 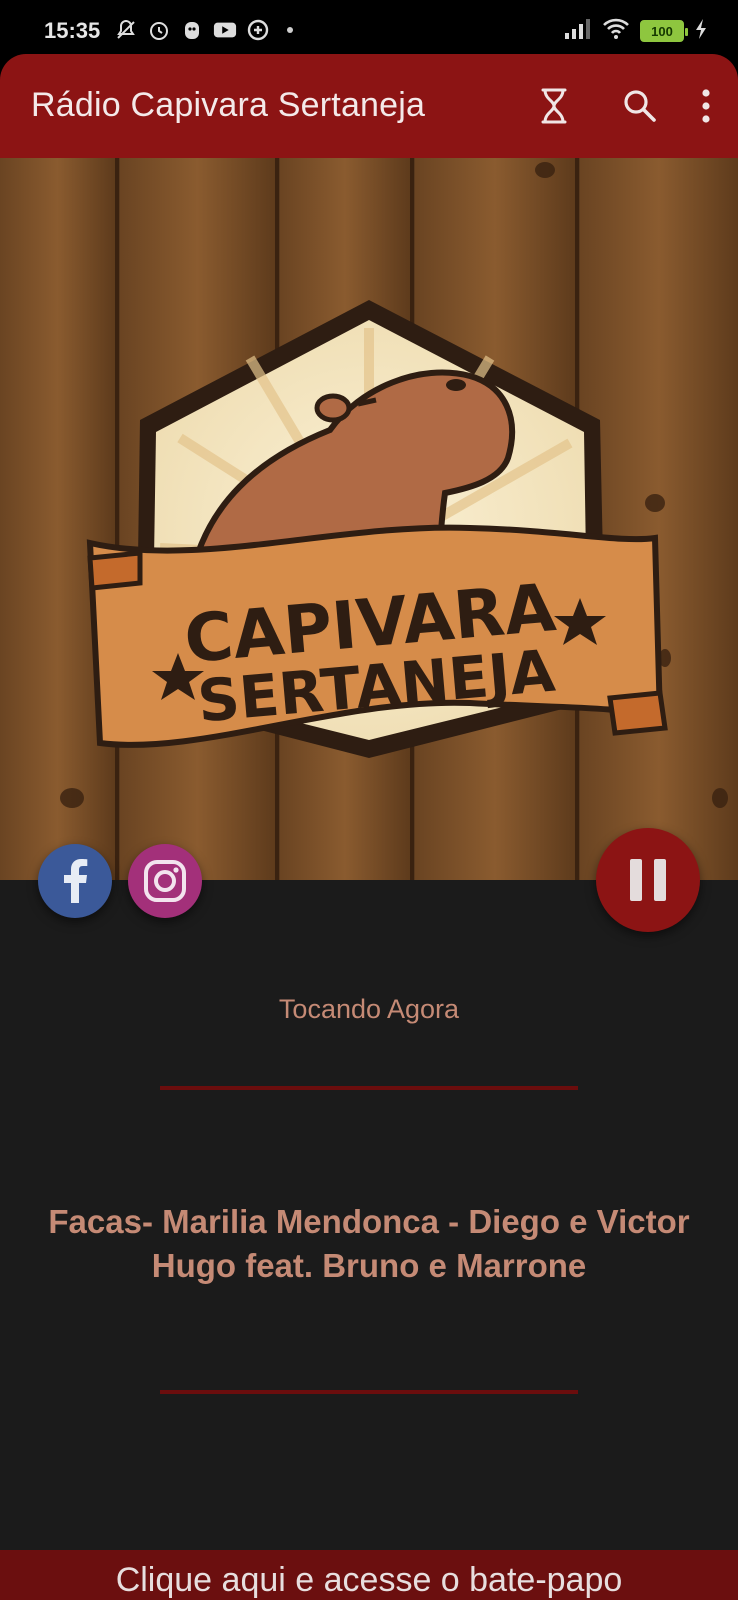 What do you see at coordinates (578, 31) in the screenshot?
I see `signal-icon` at bounding box center [578, 31].